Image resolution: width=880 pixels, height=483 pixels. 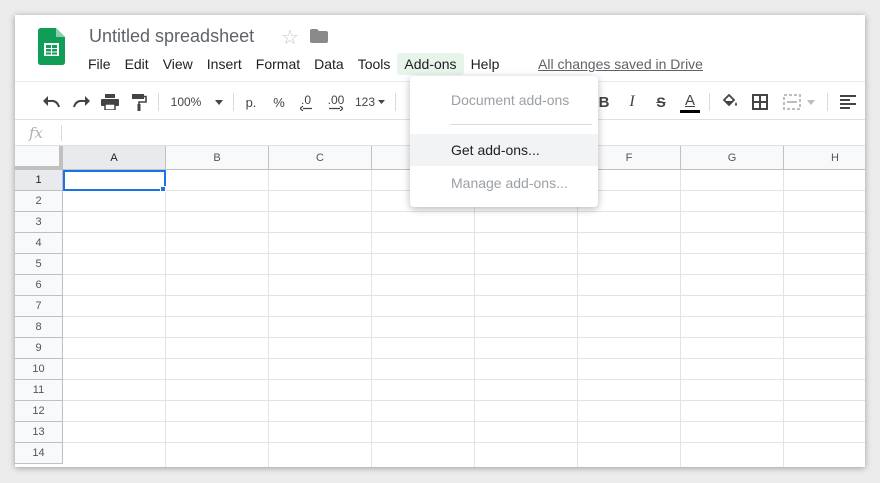 I want to click on row-header-12: 12, so click(x=39, y=411).